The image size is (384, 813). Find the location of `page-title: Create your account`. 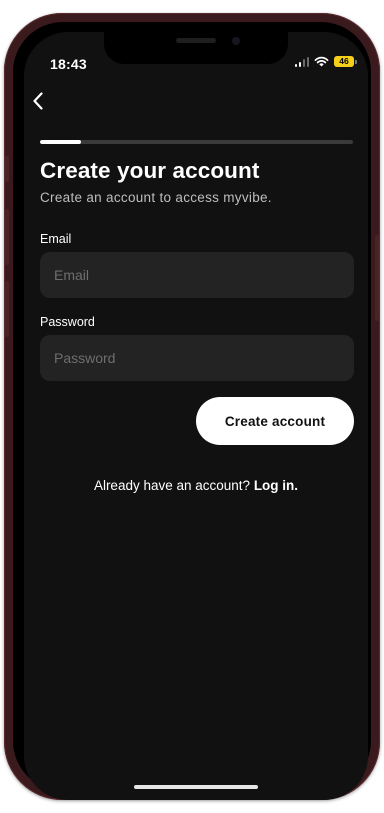

page-title: Create your account is located at coordinates (150, 170).